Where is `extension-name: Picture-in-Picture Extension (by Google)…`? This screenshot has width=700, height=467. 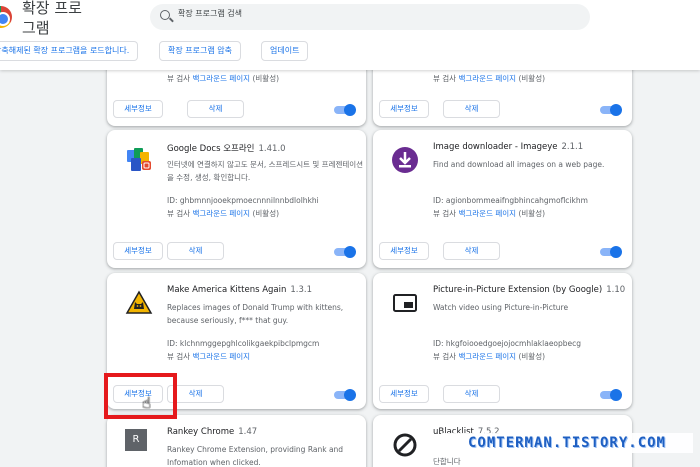 extension-name: Picture-in-Picture Extension (by Google)… is located at coordinates (529, 290).